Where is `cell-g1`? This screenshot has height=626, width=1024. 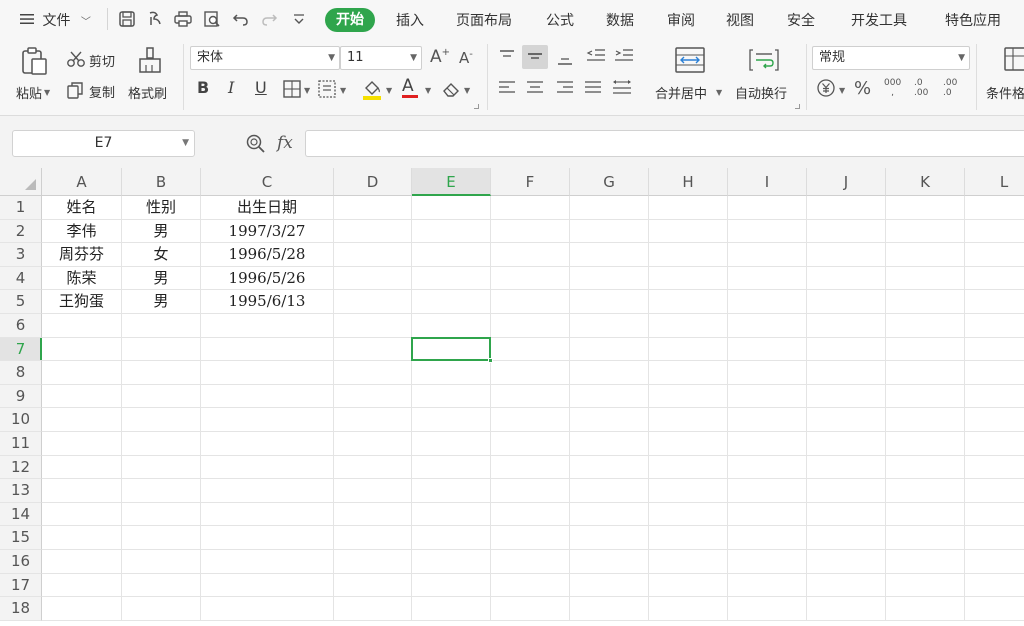
cell-g1 is located at coordinates (609, 208).